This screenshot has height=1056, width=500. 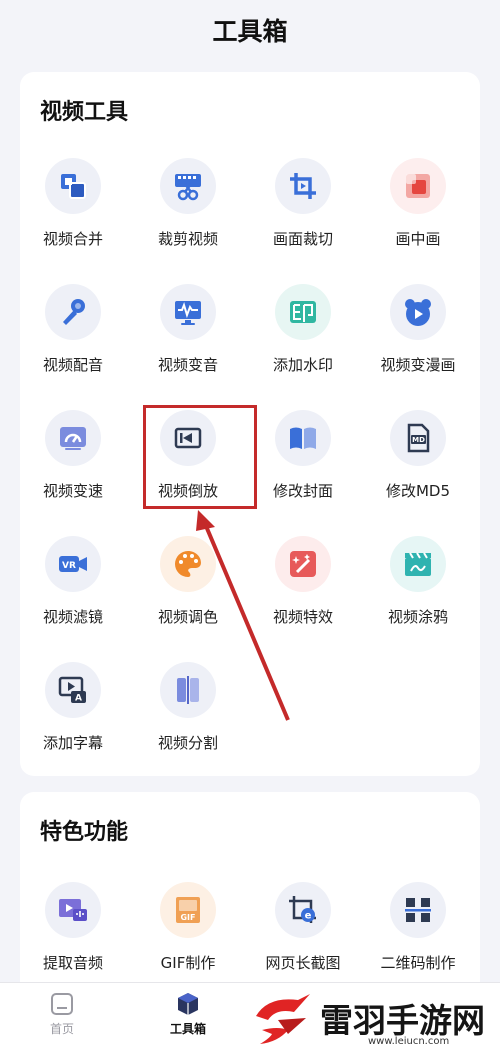 I want to click on vr-camera-icon: VR, so click(x=73, y=564).